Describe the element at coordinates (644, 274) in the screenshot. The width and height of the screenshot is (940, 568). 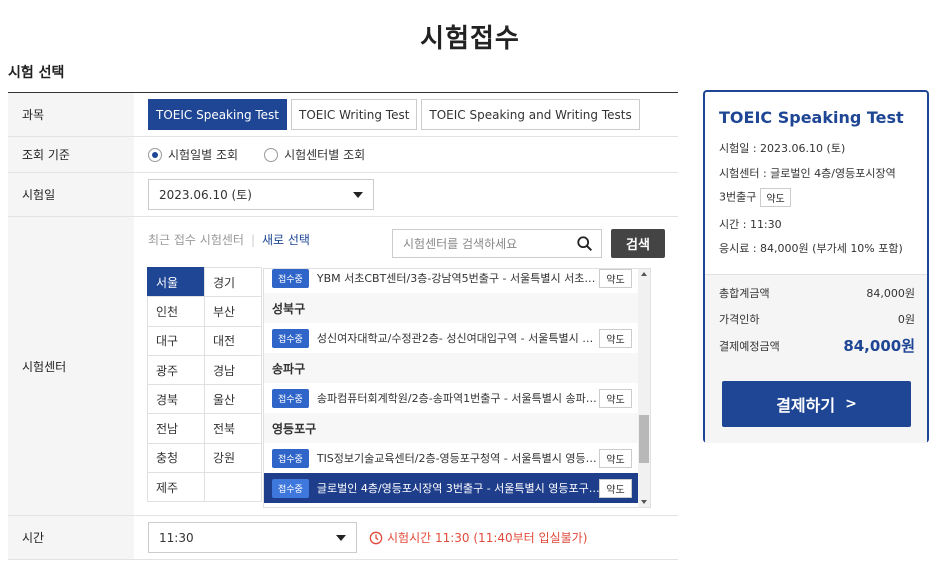
I see `scroll-up-icon` at that location.